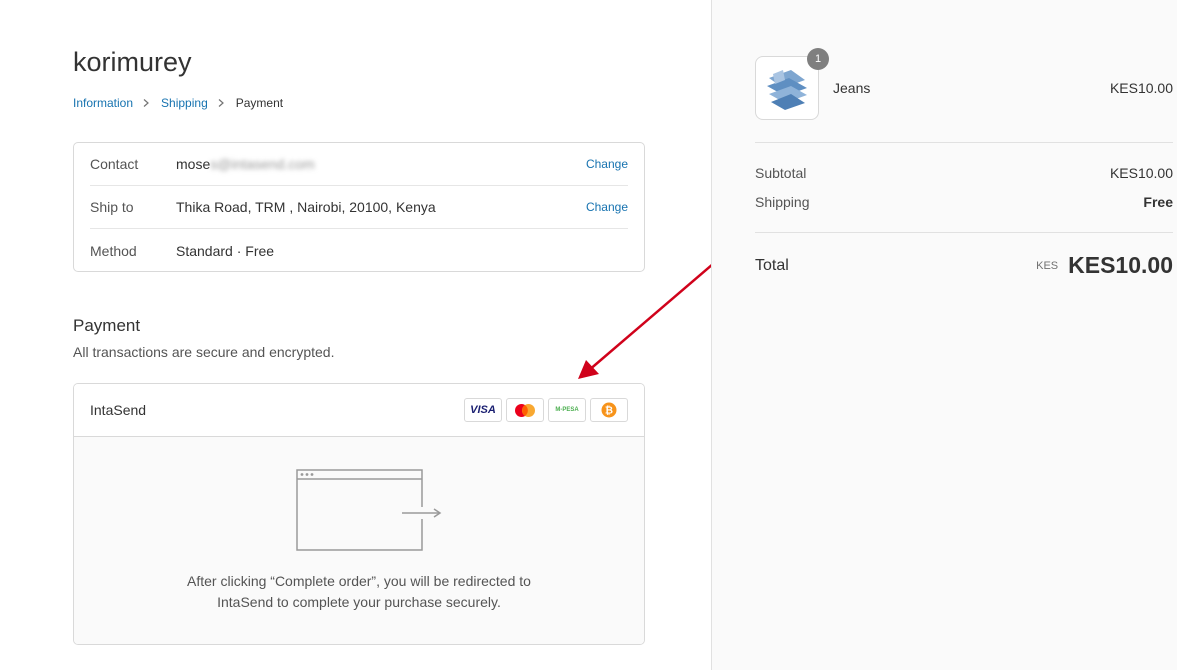 The image size is (1177, 670). What do you see at coordinates (964, 84) in the screenshot?
I see `order-line-item: 1 Jeans KES10.00` at bounding box center [964, 84].